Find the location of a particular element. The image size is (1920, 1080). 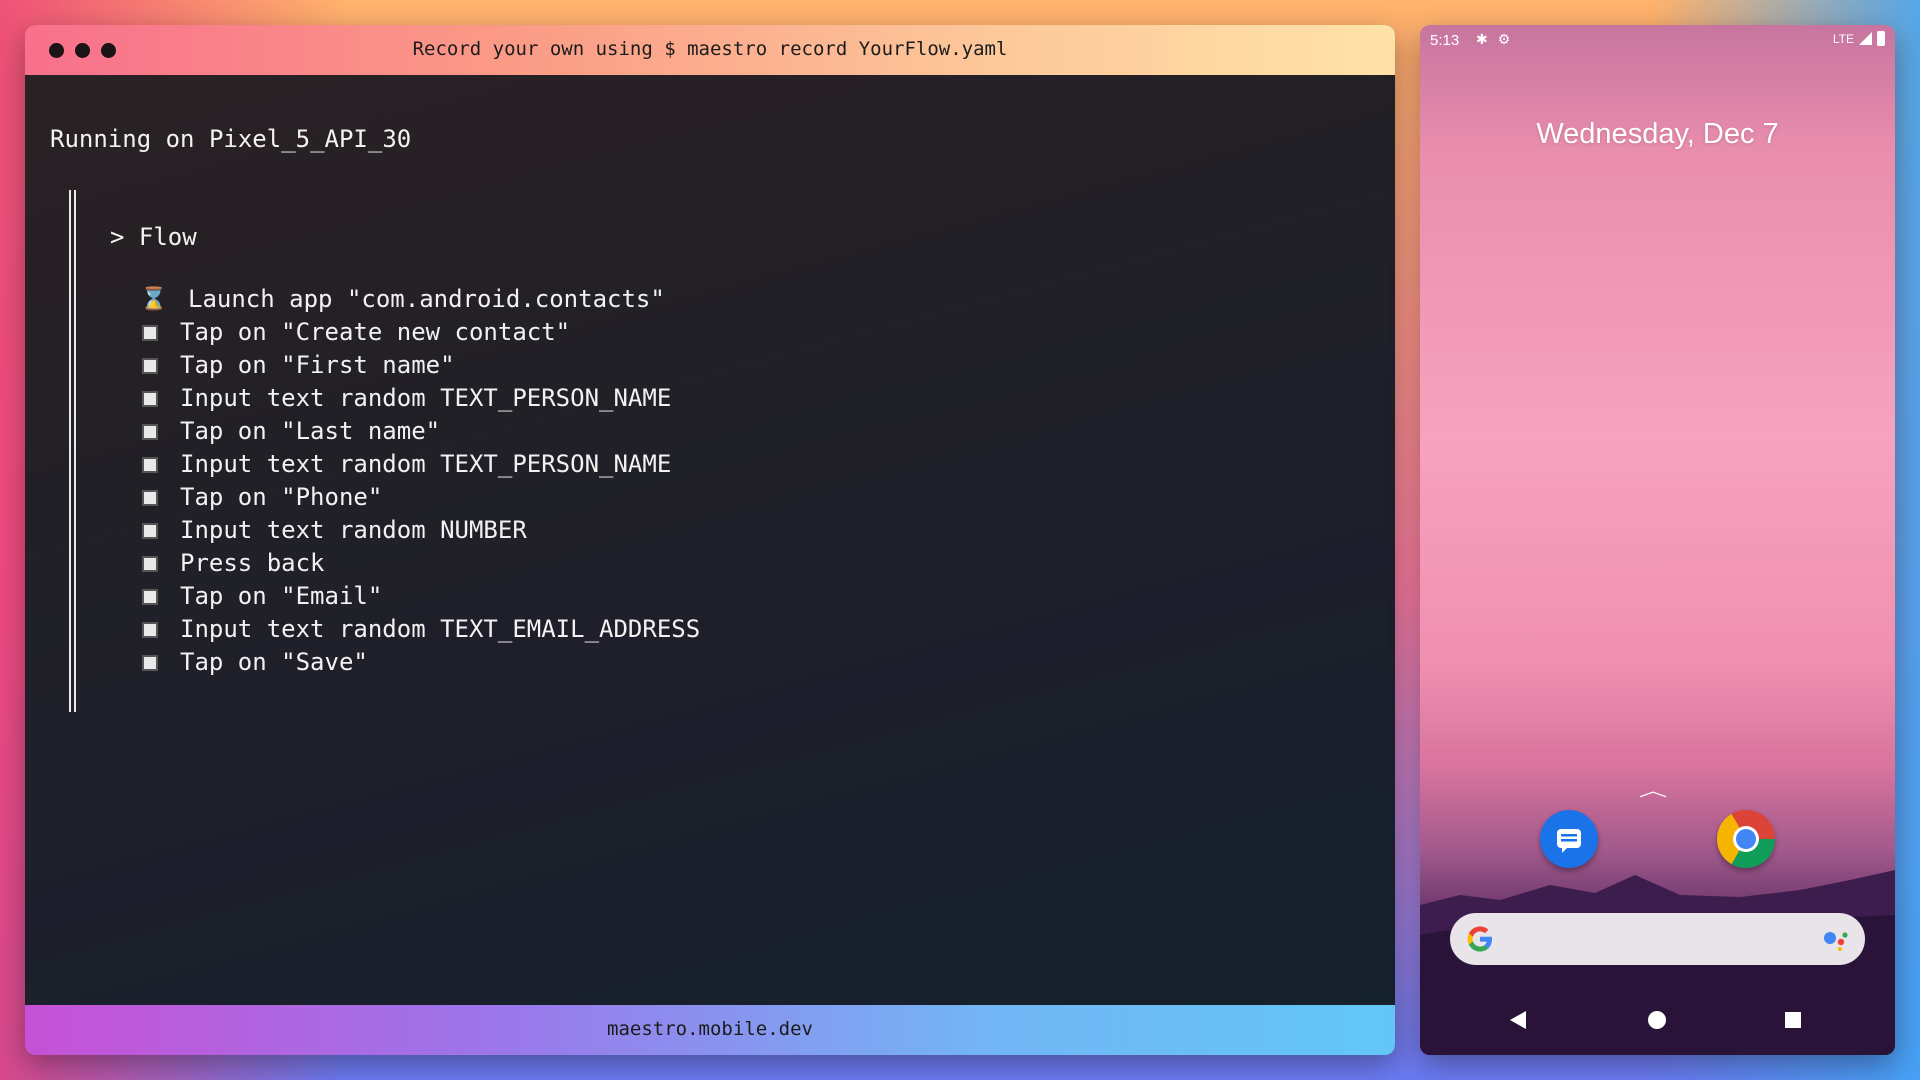

home-date: Wednesday, Dec 7 is located at coordinates (1657, 134).